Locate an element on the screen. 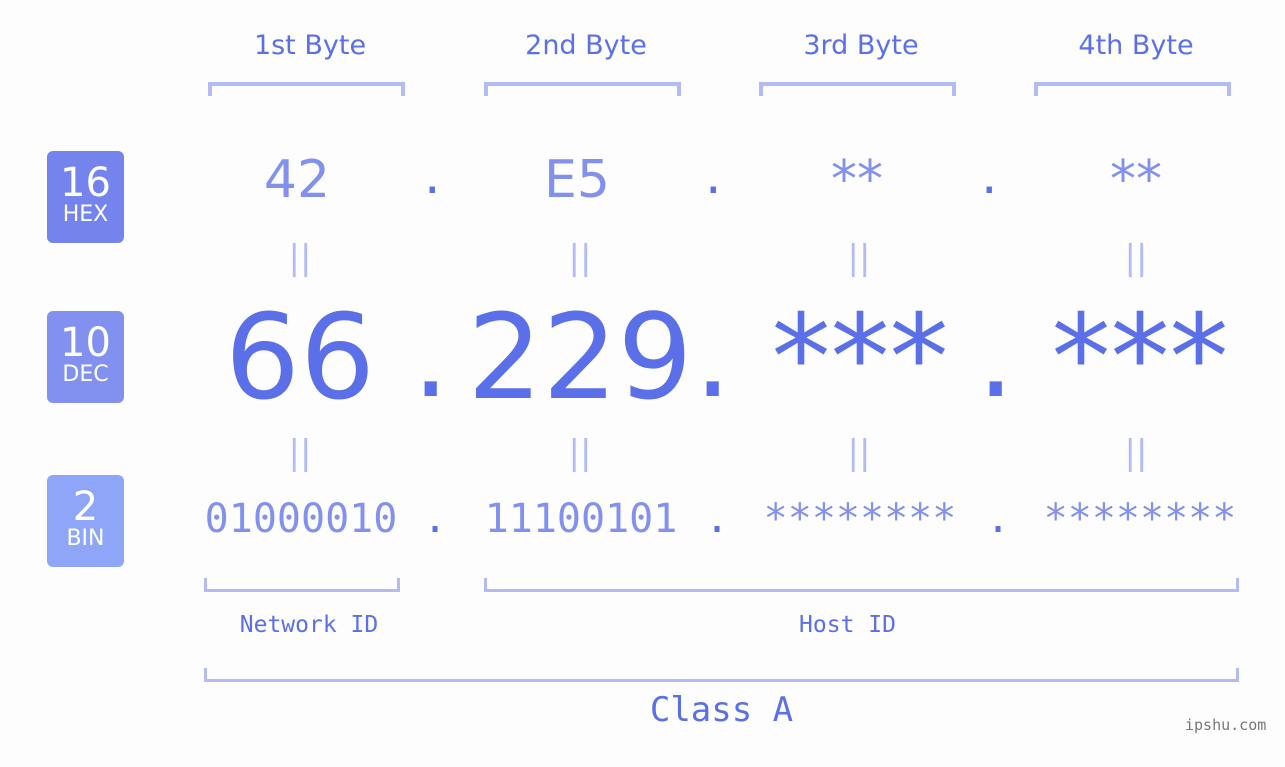  bin-value-4: ******** is located at coordinates (1140, 519).